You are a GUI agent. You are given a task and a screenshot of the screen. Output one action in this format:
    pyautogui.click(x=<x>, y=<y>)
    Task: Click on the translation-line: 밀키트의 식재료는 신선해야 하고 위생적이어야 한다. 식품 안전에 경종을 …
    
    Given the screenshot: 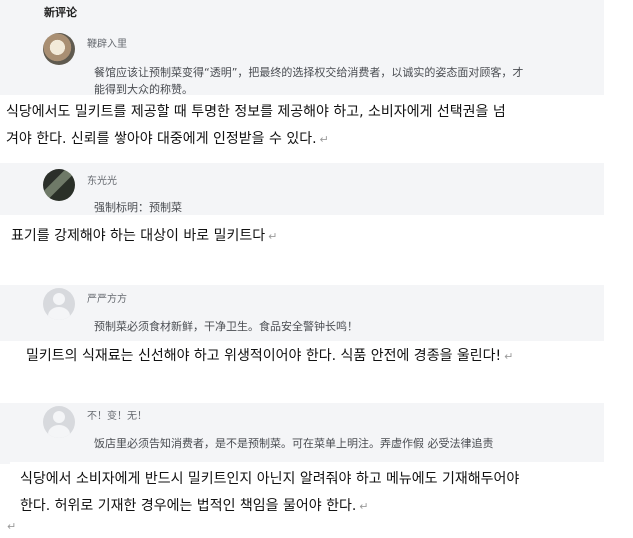 What is the action you would take?
    pyautogui.click(x=270, y=356)
    